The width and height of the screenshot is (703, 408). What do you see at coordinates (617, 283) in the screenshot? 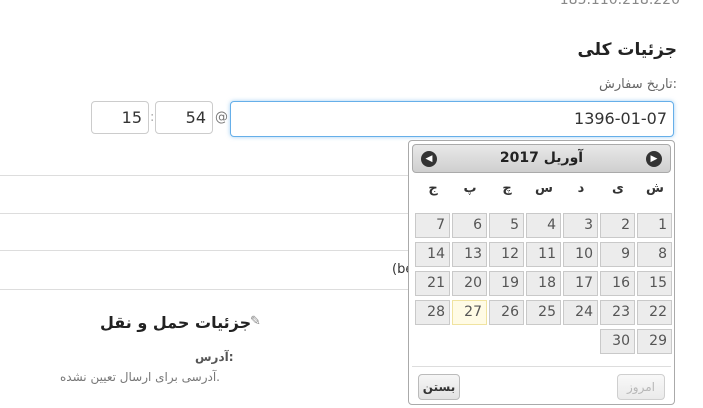
I see `day-cell: 16` at bounding box center [617, 283].